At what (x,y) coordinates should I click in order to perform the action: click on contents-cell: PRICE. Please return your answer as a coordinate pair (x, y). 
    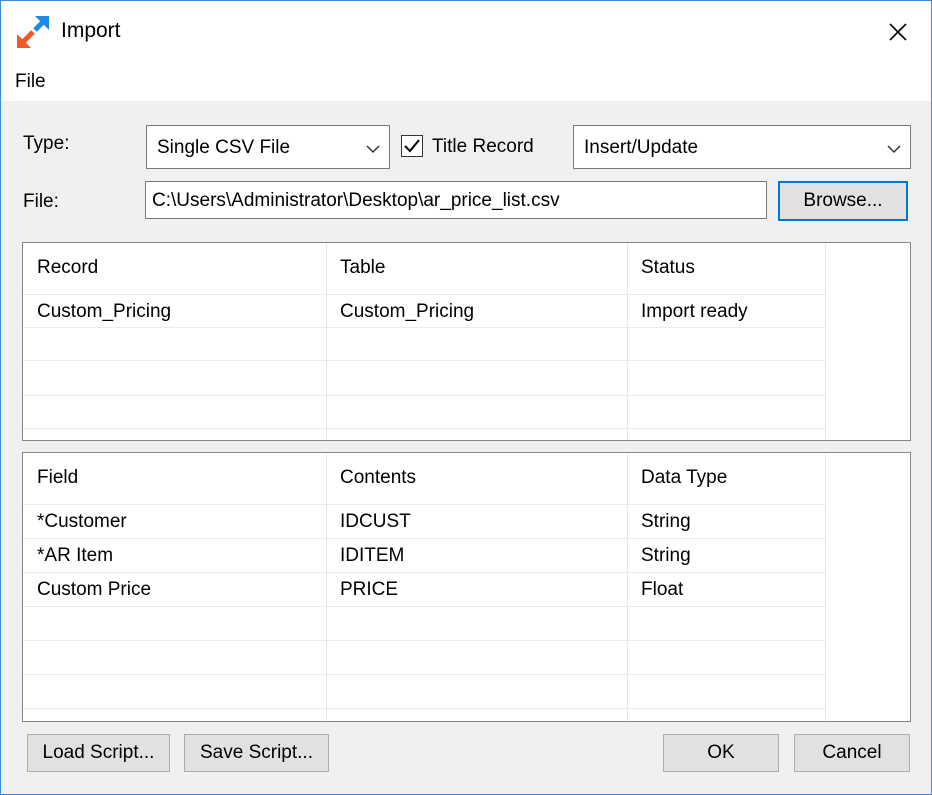
    Looking at the image, I should click on (369, 589).